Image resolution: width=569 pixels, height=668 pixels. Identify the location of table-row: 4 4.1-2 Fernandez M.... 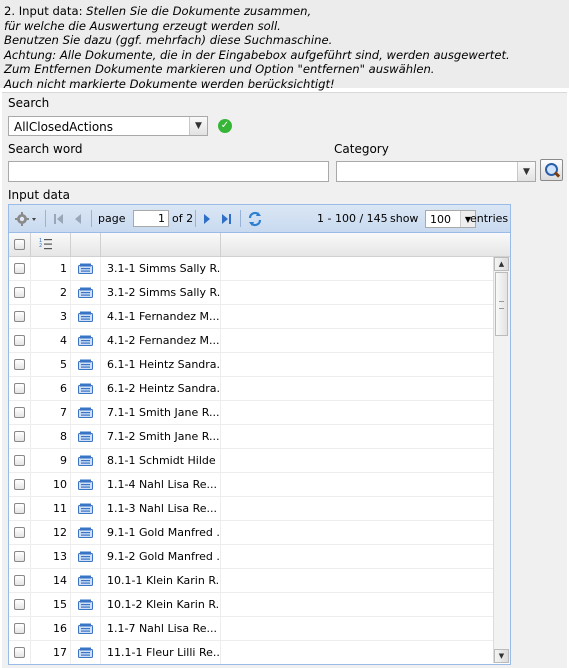
(251, 341).